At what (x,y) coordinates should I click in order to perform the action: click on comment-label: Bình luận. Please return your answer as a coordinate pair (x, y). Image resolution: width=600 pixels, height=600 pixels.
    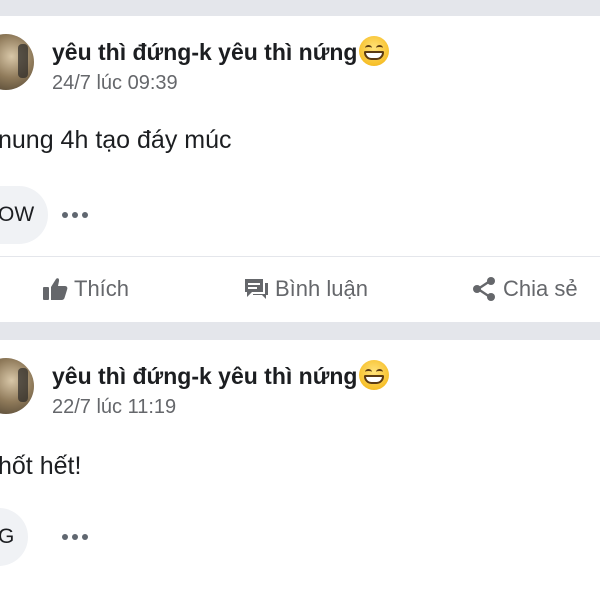
    Looking at the image, I should click on (321, 288).